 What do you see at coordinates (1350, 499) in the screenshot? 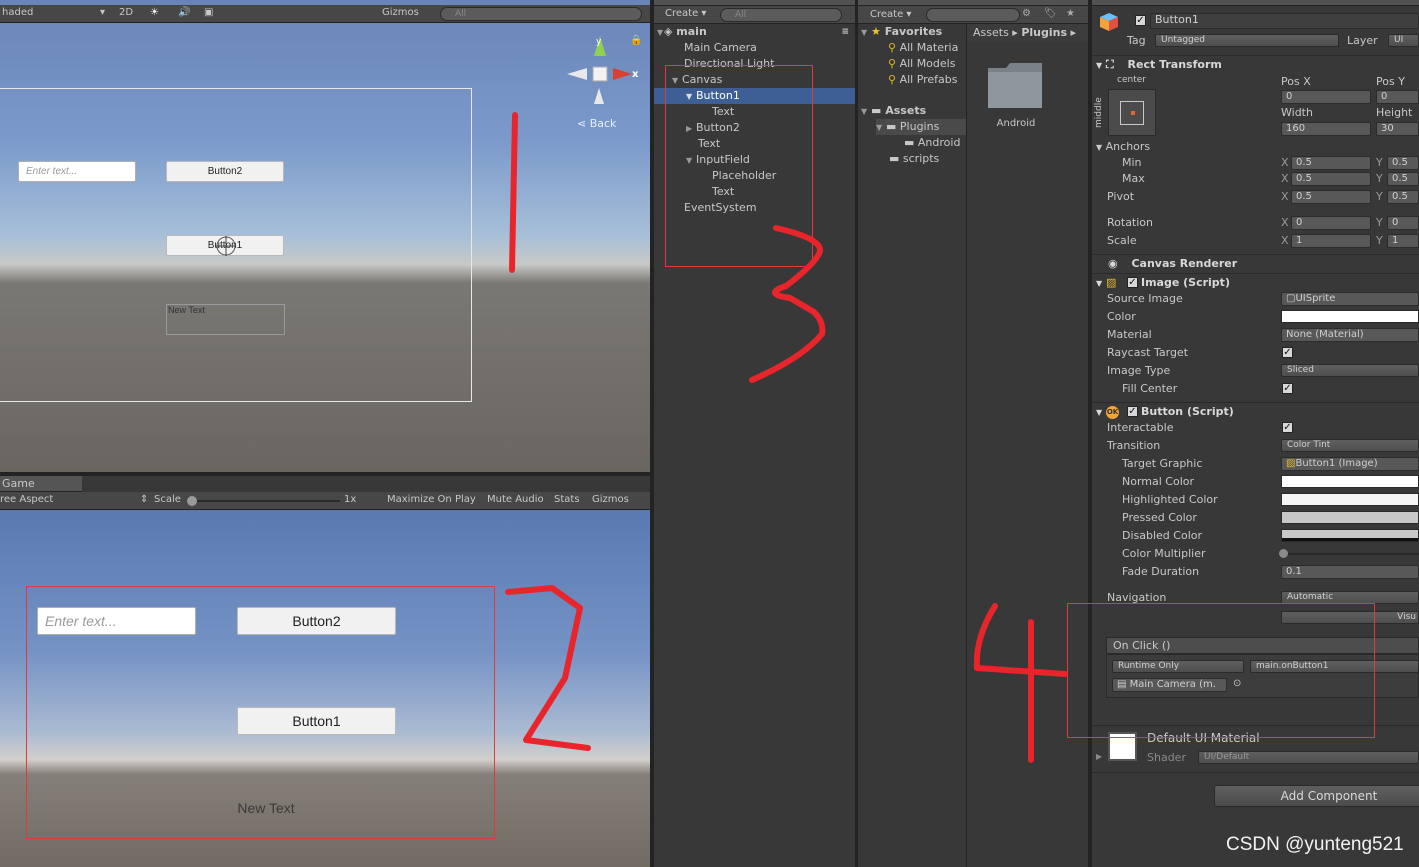
I see `highlighted-color-swatch` at bounding box center [1350, 499].